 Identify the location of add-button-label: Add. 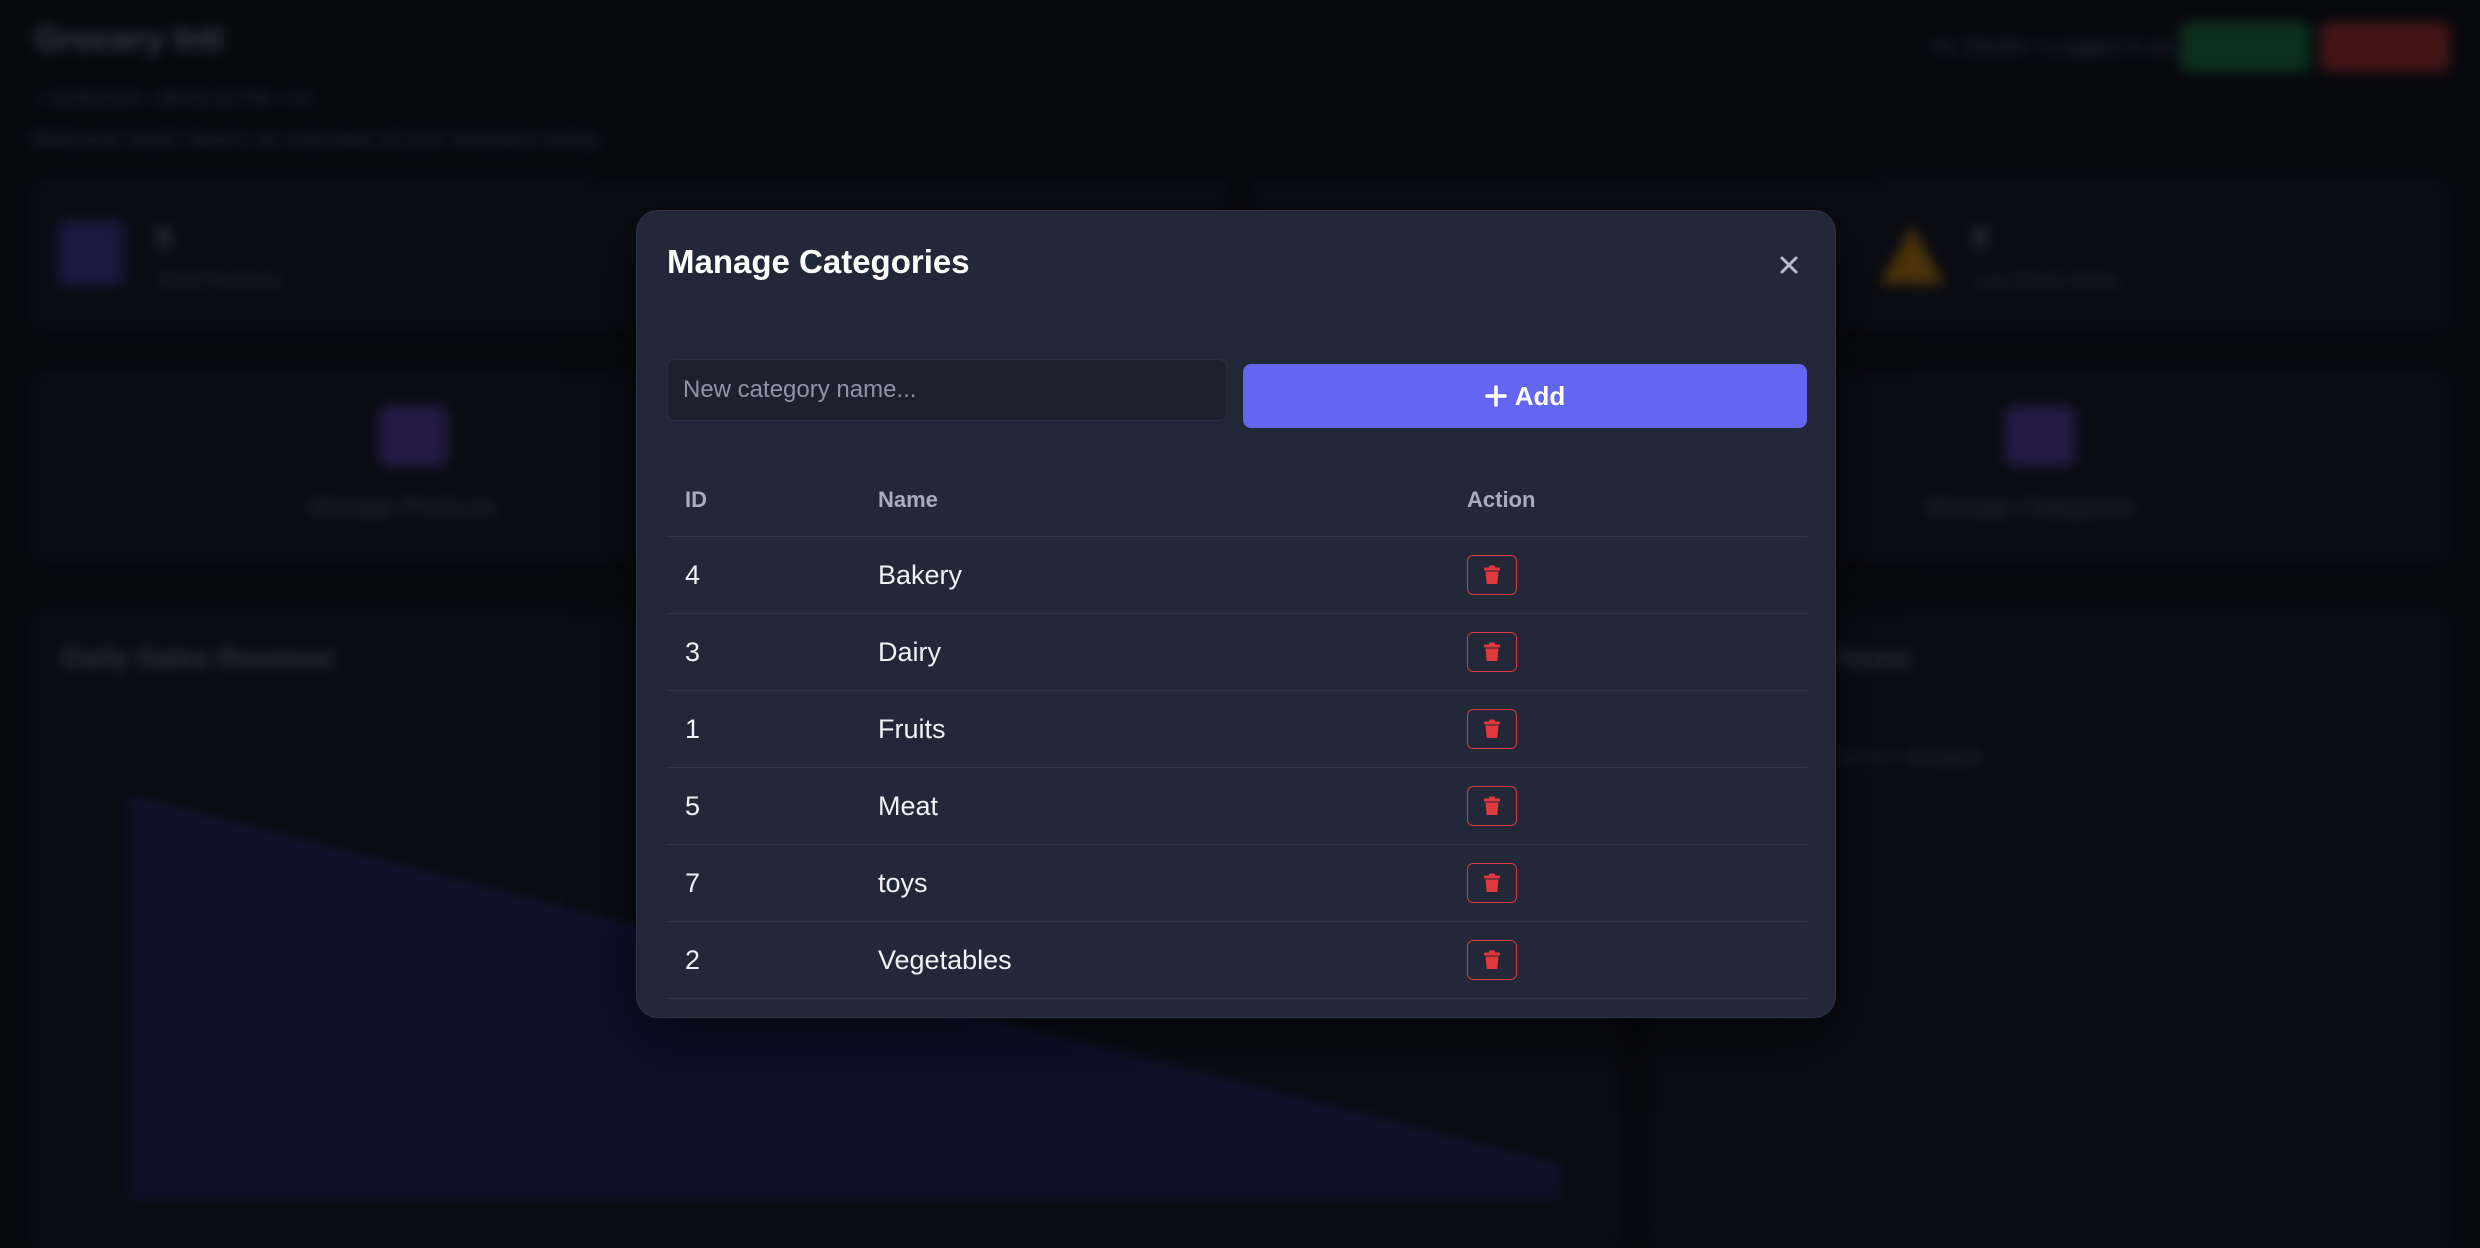
(1540, 395).